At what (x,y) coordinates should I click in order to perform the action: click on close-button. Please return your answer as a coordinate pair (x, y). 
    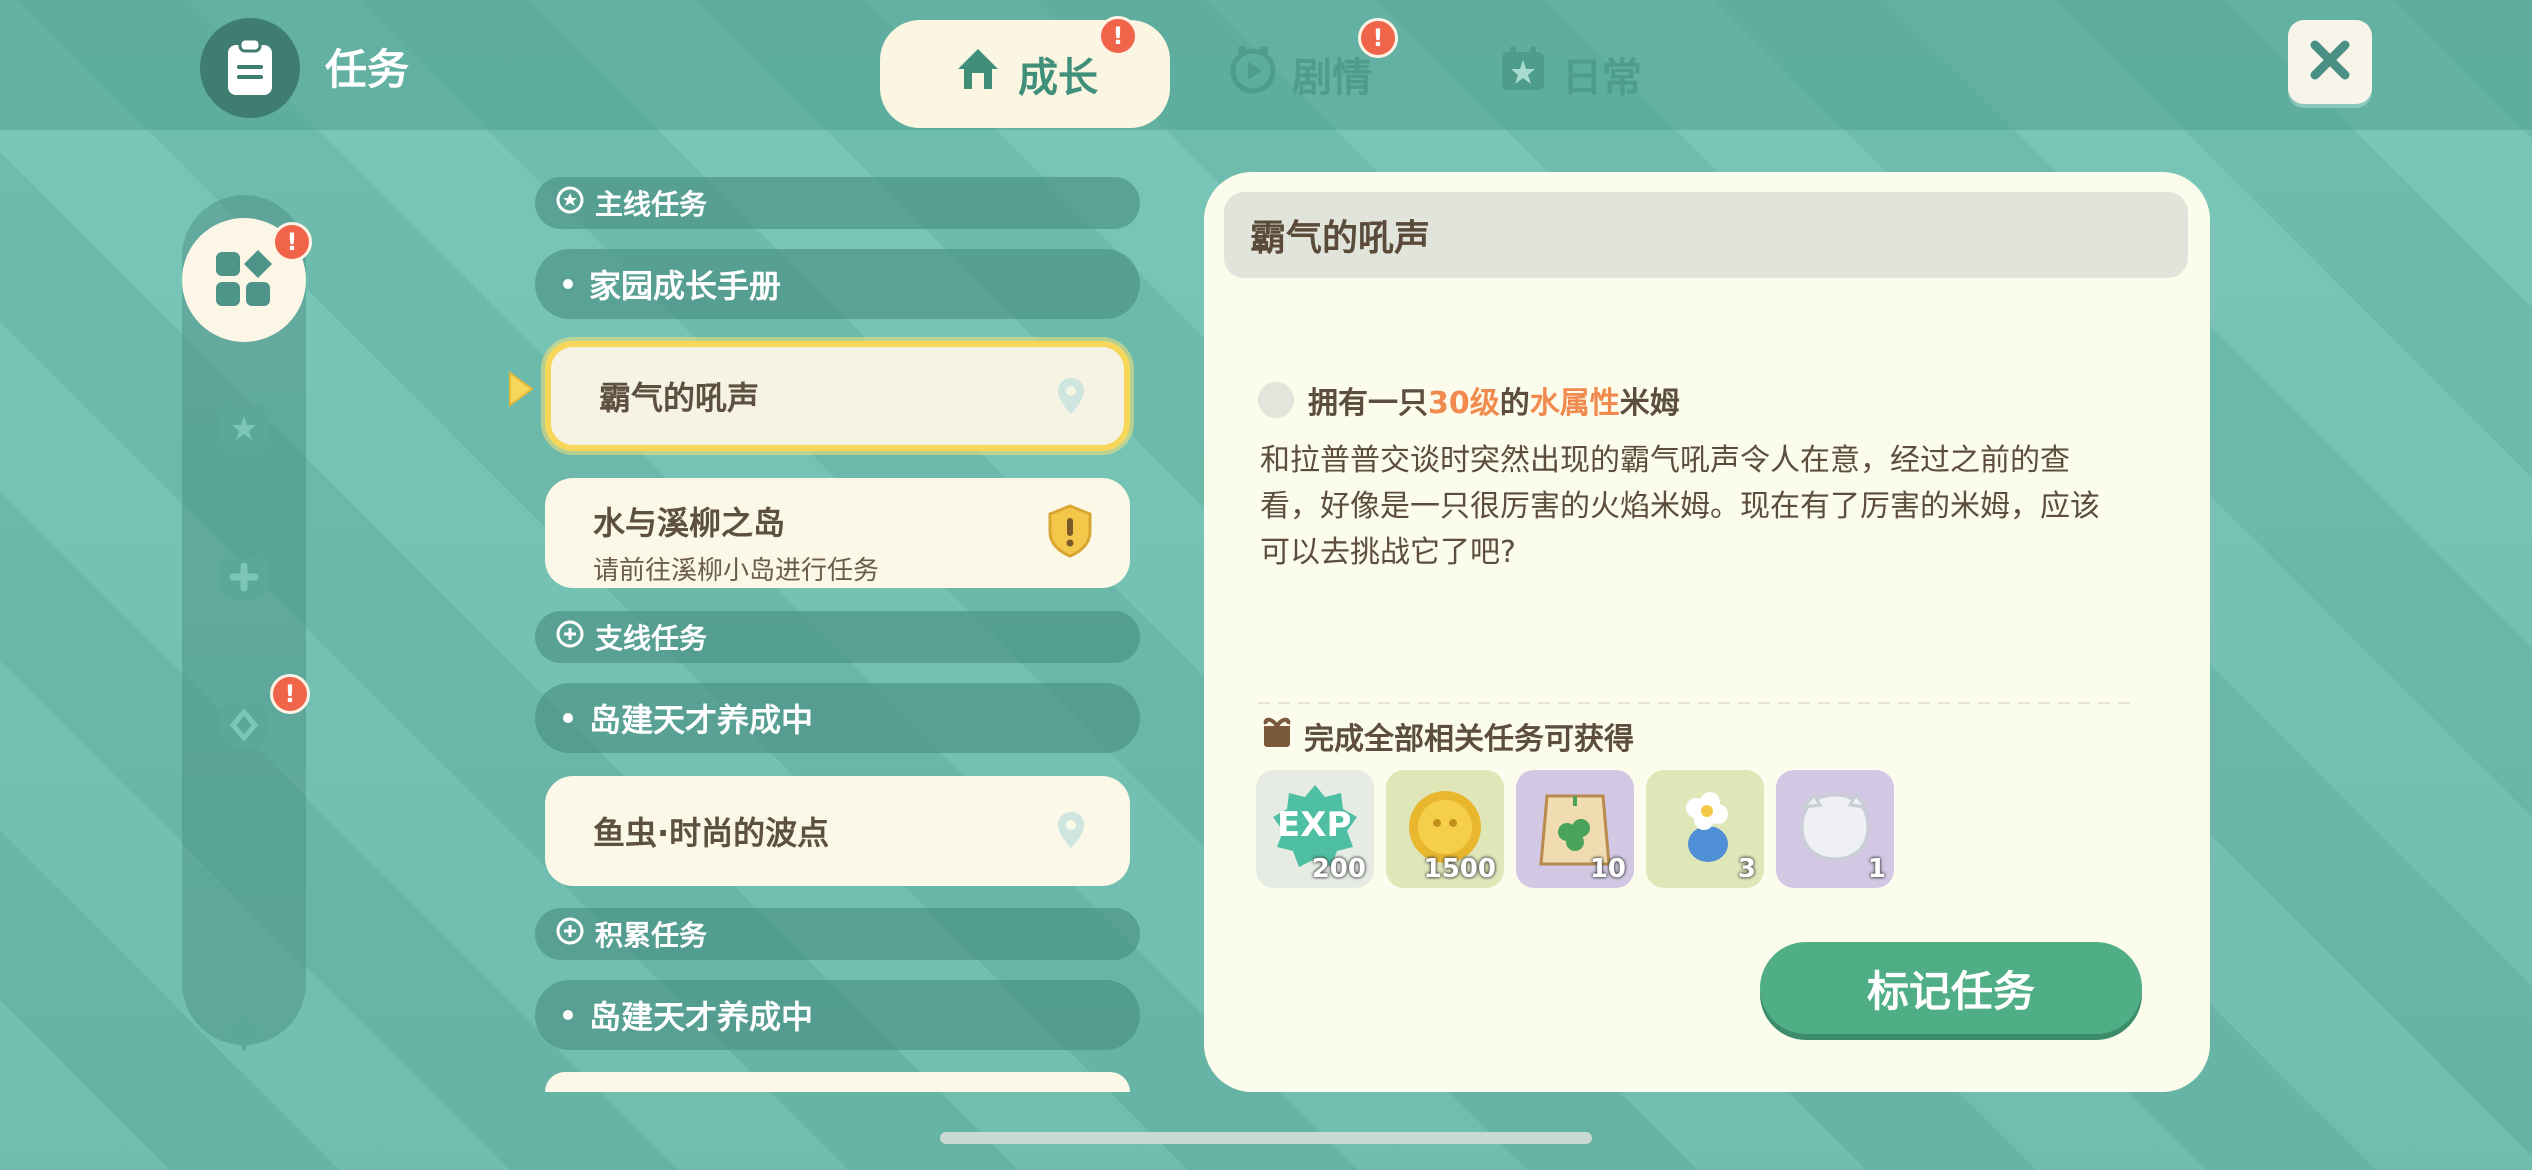
    Looking at the image, I should click on (2330, 62).